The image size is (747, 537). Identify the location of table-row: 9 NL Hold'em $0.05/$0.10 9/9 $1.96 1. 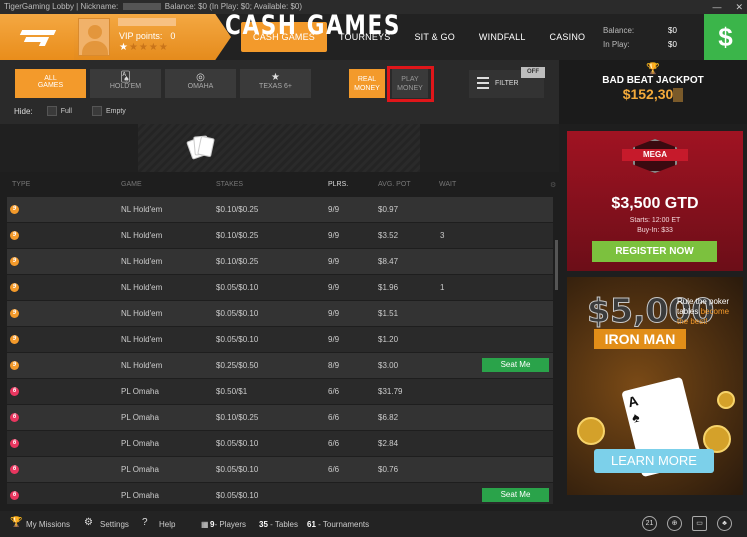
(280, 287).